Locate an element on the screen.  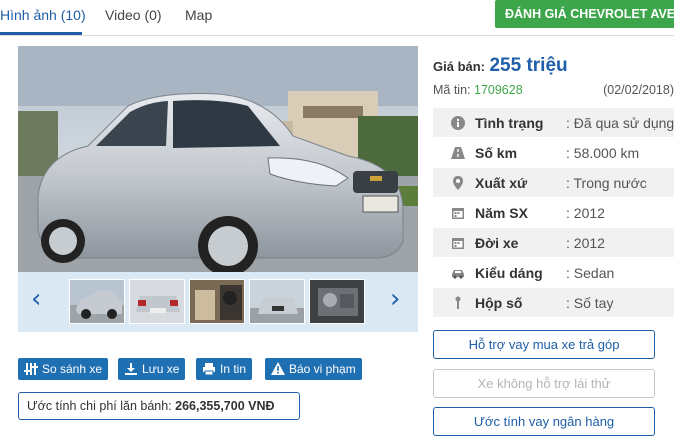
spec-row: Năm SX : 2012 is located at coordinates (553, 213).